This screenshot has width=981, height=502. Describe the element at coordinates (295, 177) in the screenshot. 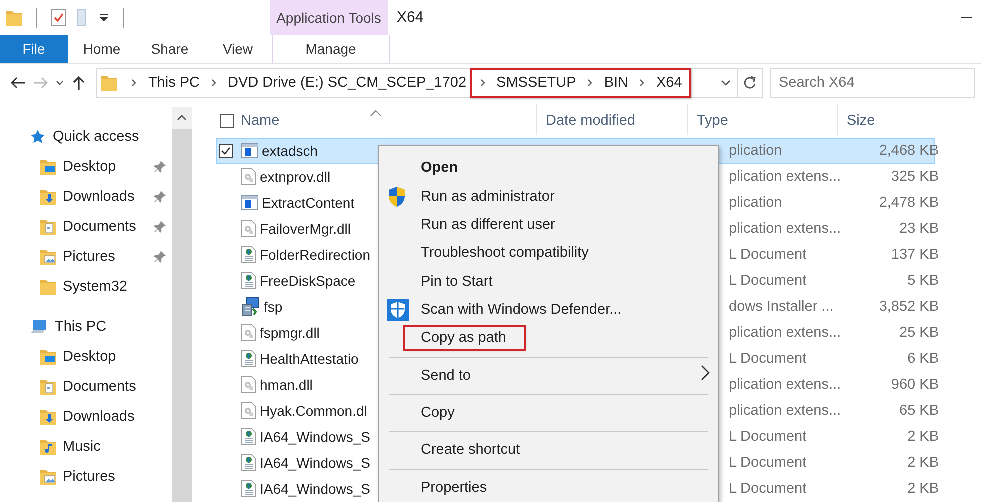

I see `file-name: extnprov.dll` at that location.